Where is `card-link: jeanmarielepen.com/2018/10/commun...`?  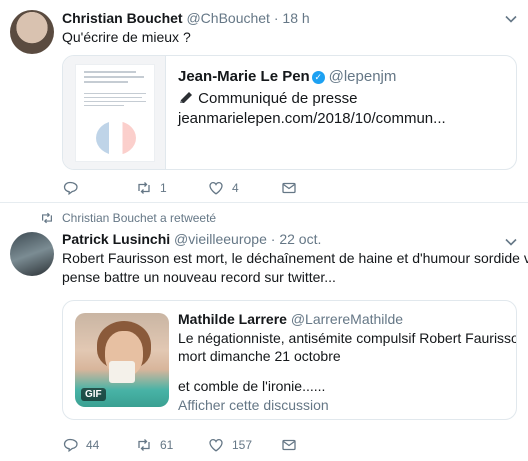 card-link: jeanmarielepen.com/2018/10/commun... is located at coordinates (312, 118).